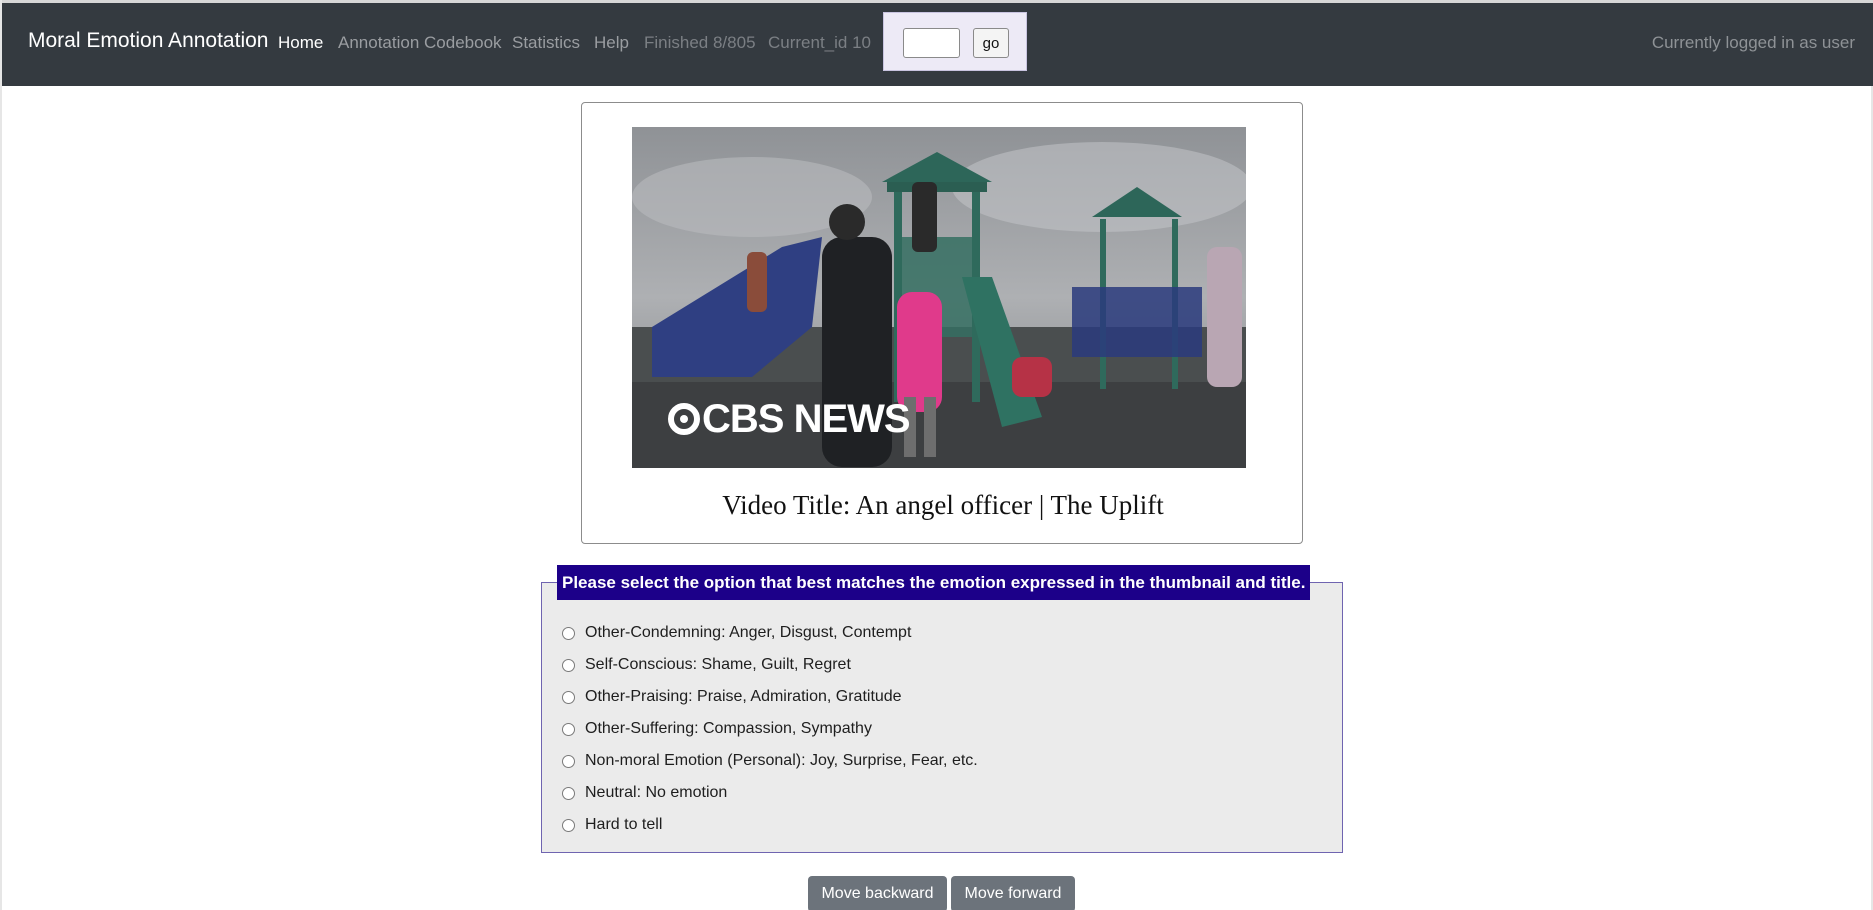 This screenshot has width=1873, height=910. What do you see at coordinates (1753, 42) in the screenshot?
I see `user-status: Currently logged in as user` at bounding box center [1753, 42].